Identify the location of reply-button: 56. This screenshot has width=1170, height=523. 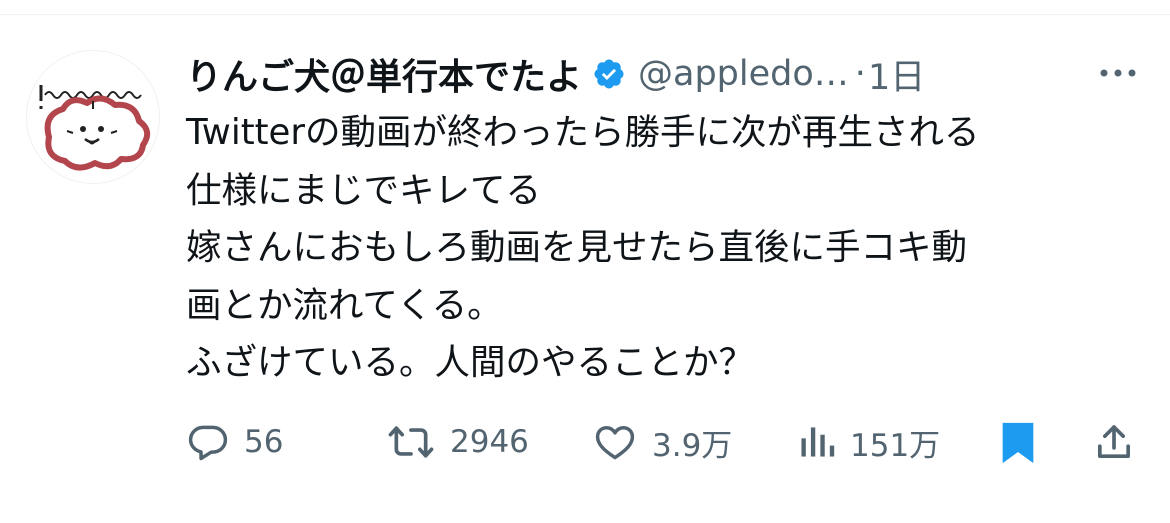
(234, 442).